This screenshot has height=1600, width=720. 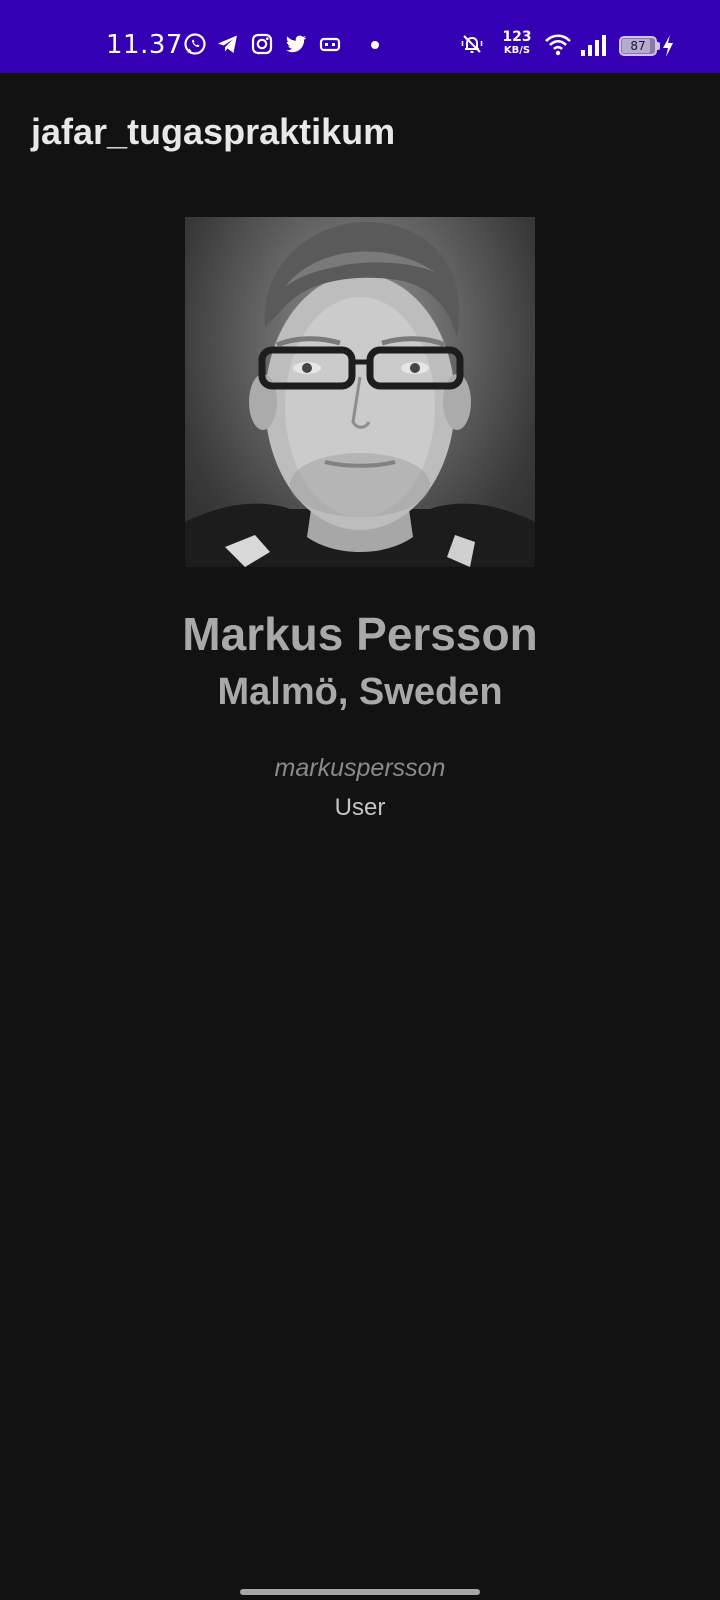 What do you see at coordinates (594, 45) in the screenshot?
I see `signal-icon` at bounding box center [594, 45].